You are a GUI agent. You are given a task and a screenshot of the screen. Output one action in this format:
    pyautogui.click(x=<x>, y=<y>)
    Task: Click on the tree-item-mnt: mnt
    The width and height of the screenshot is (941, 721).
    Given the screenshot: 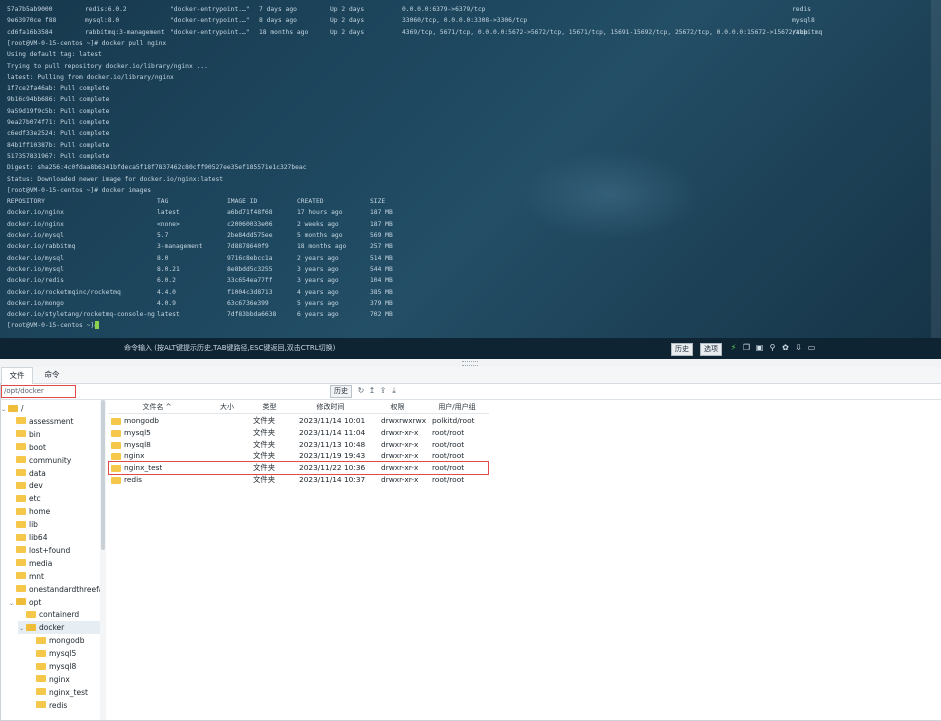 What is the action you would take?
    pyautogui.click(x=36, y=576)
    